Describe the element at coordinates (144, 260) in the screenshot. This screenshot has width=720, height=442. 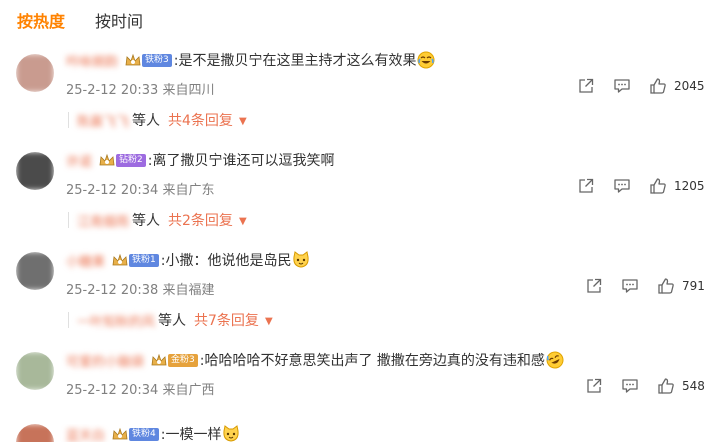
I see `badge-label: 铁粉1` at that location.